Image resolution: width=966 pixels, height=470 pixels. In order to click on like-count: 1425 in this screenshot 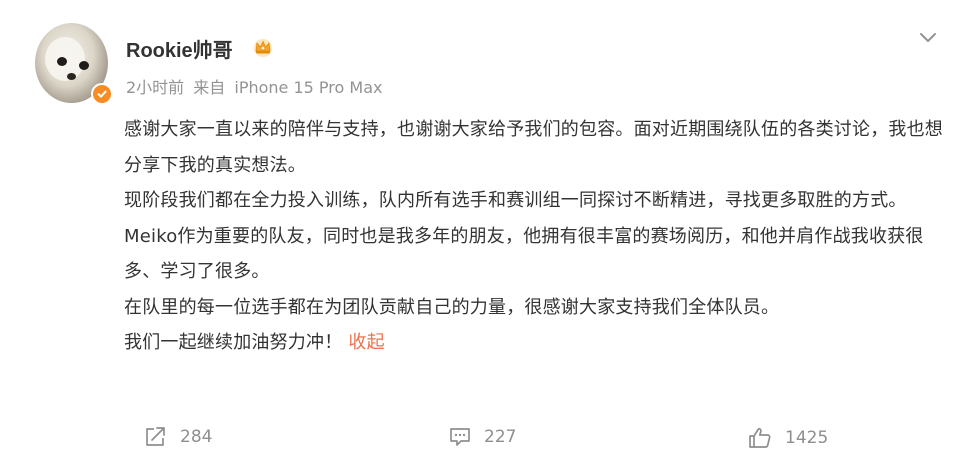, I will do `click(807, 438)`.